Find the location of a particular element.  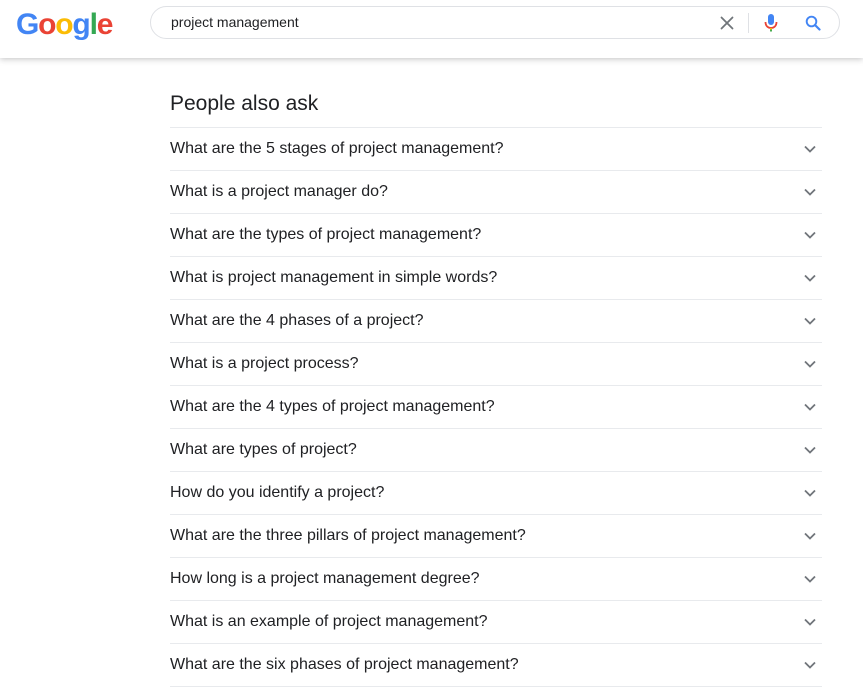

top-bar: Google is located at coordinates (431, 29).